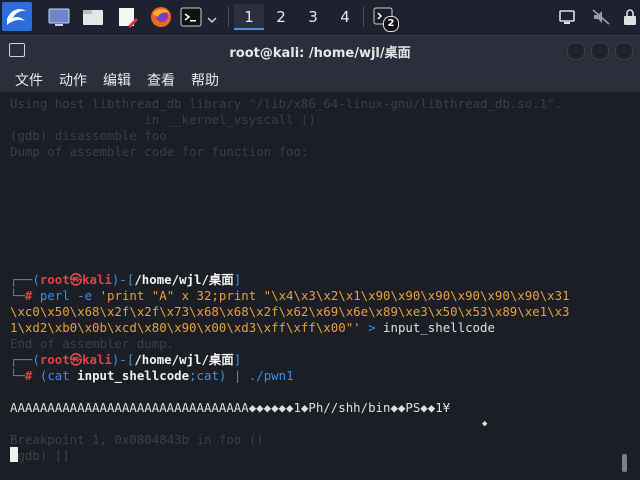 The width and height of the screenshot is (640, 480). I want to click on menubar: 文件 动作 编辑 查看 帮助, so click(320, 79).